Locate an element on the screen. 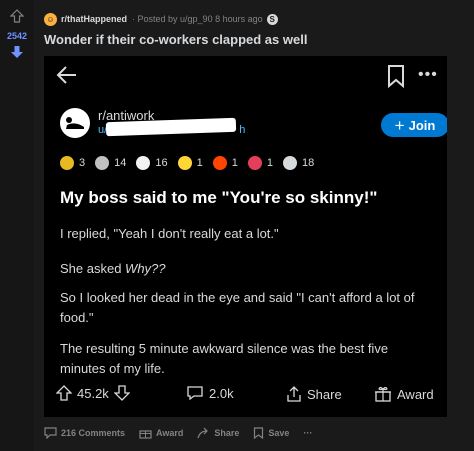 This screenshot has width=474, height=451. downvote-arrow-icon is located at coordinates (17, 52).